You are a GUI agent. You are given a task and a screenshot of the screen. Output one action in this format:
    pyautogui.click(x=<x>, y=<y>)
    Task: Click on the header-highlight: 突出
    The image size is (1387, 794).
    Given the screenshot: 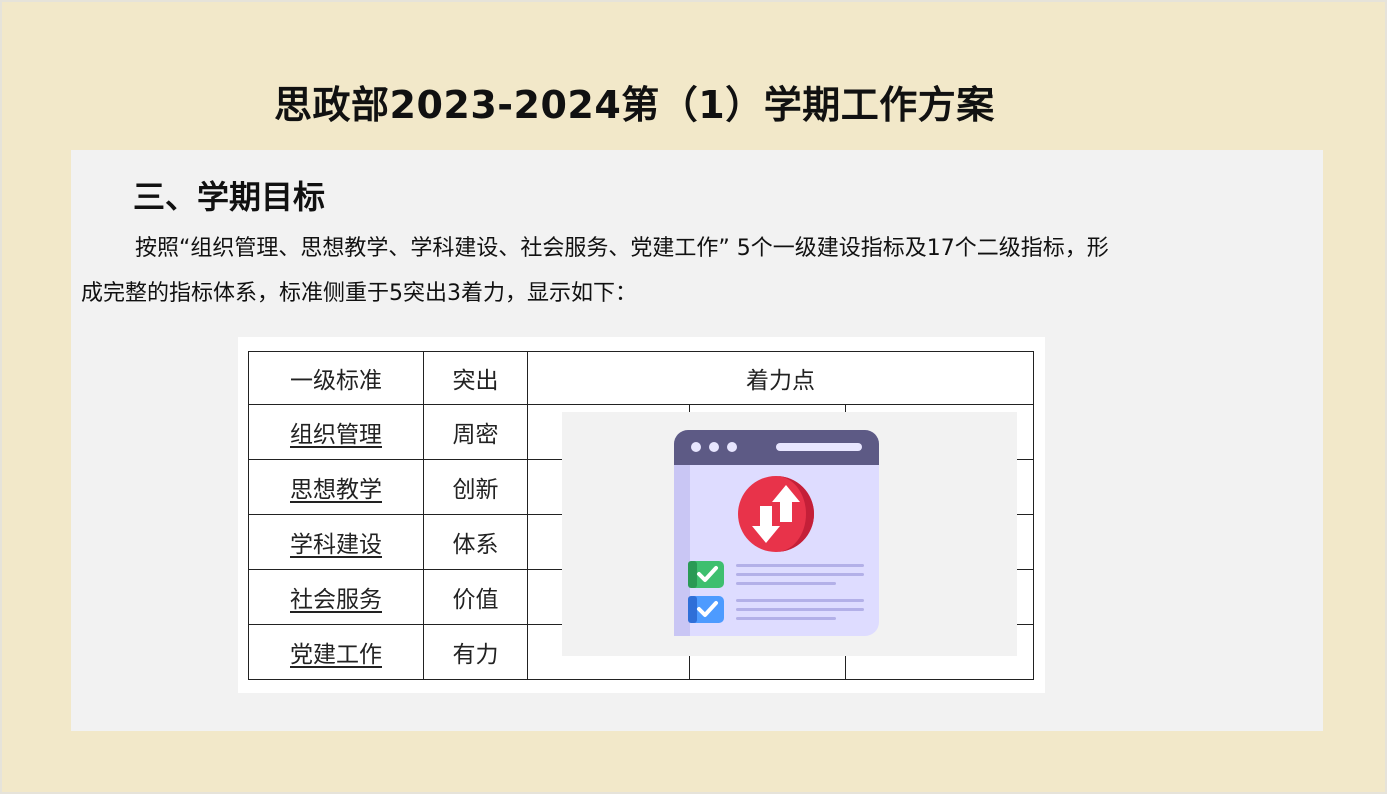 What is the action you would take?
    pyautogui.click(x=475, y=378)
    